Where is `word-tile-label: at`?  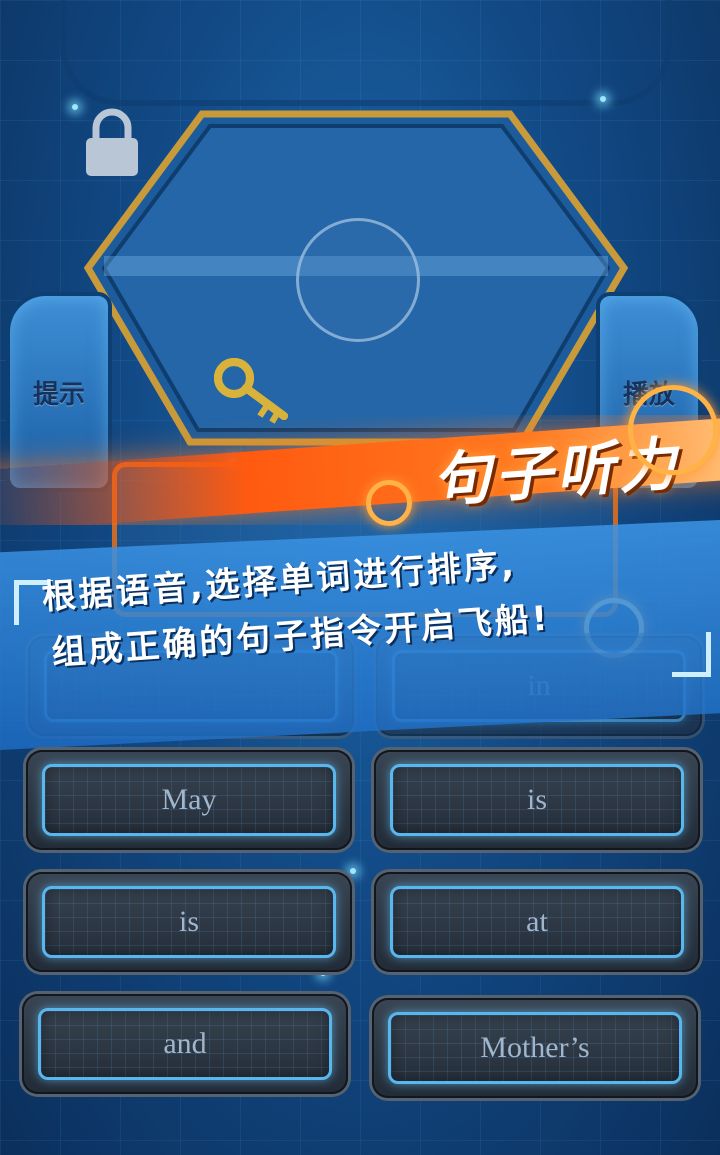
word-tile-label: at is located at coordinates (537, 921).